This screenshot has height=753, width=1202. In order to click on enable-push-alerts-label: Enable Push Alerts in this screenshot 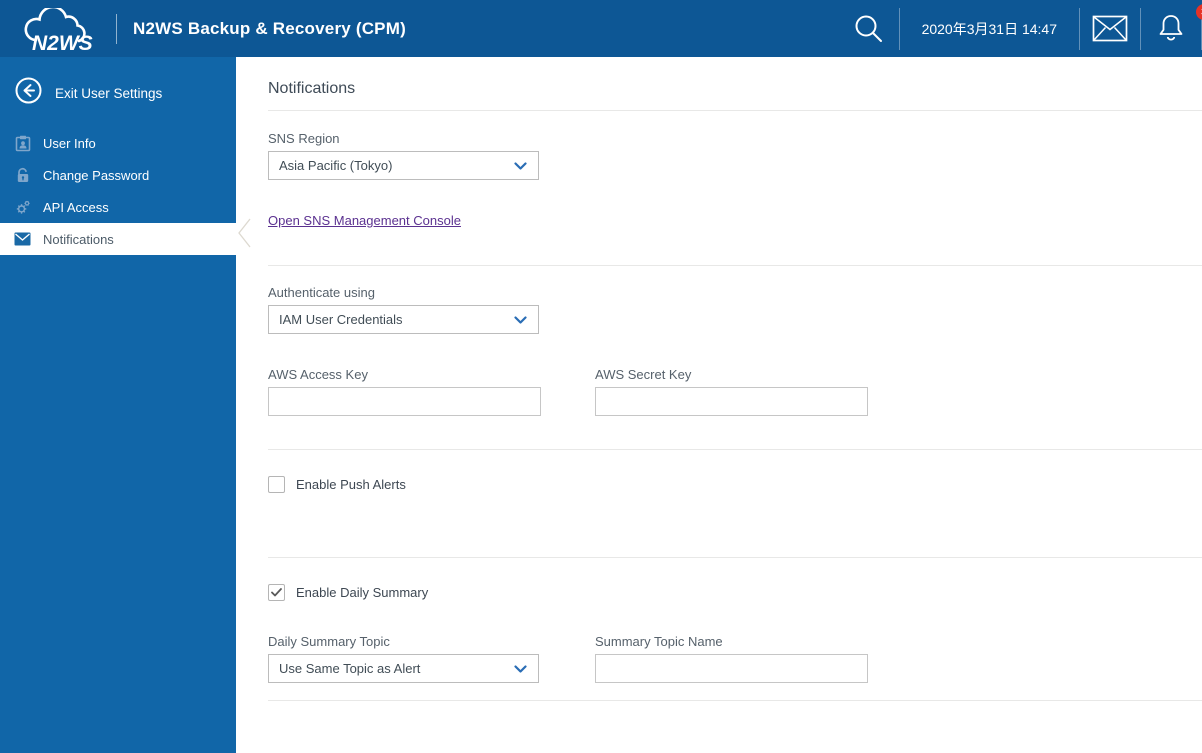, I will do `click(351, 484)`.